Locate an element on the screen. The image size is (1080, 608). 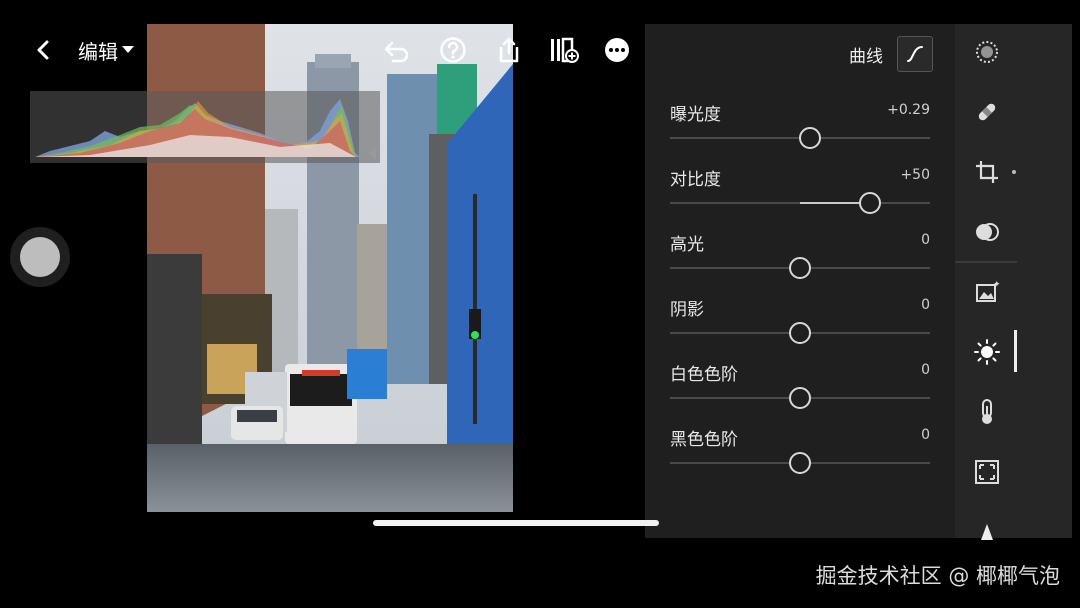
crop-indicator-dot is located at coordinates (1014, 172).